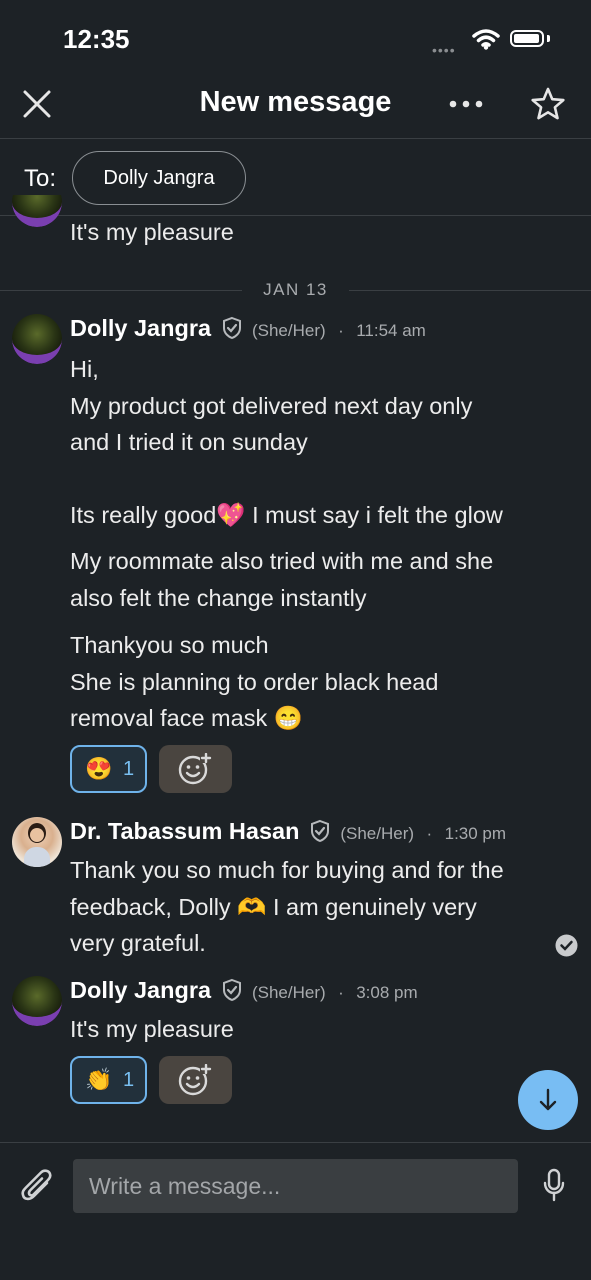  Describe the element at coordinates (466, 104) in the screenshot. I see `more-icon` at that location.